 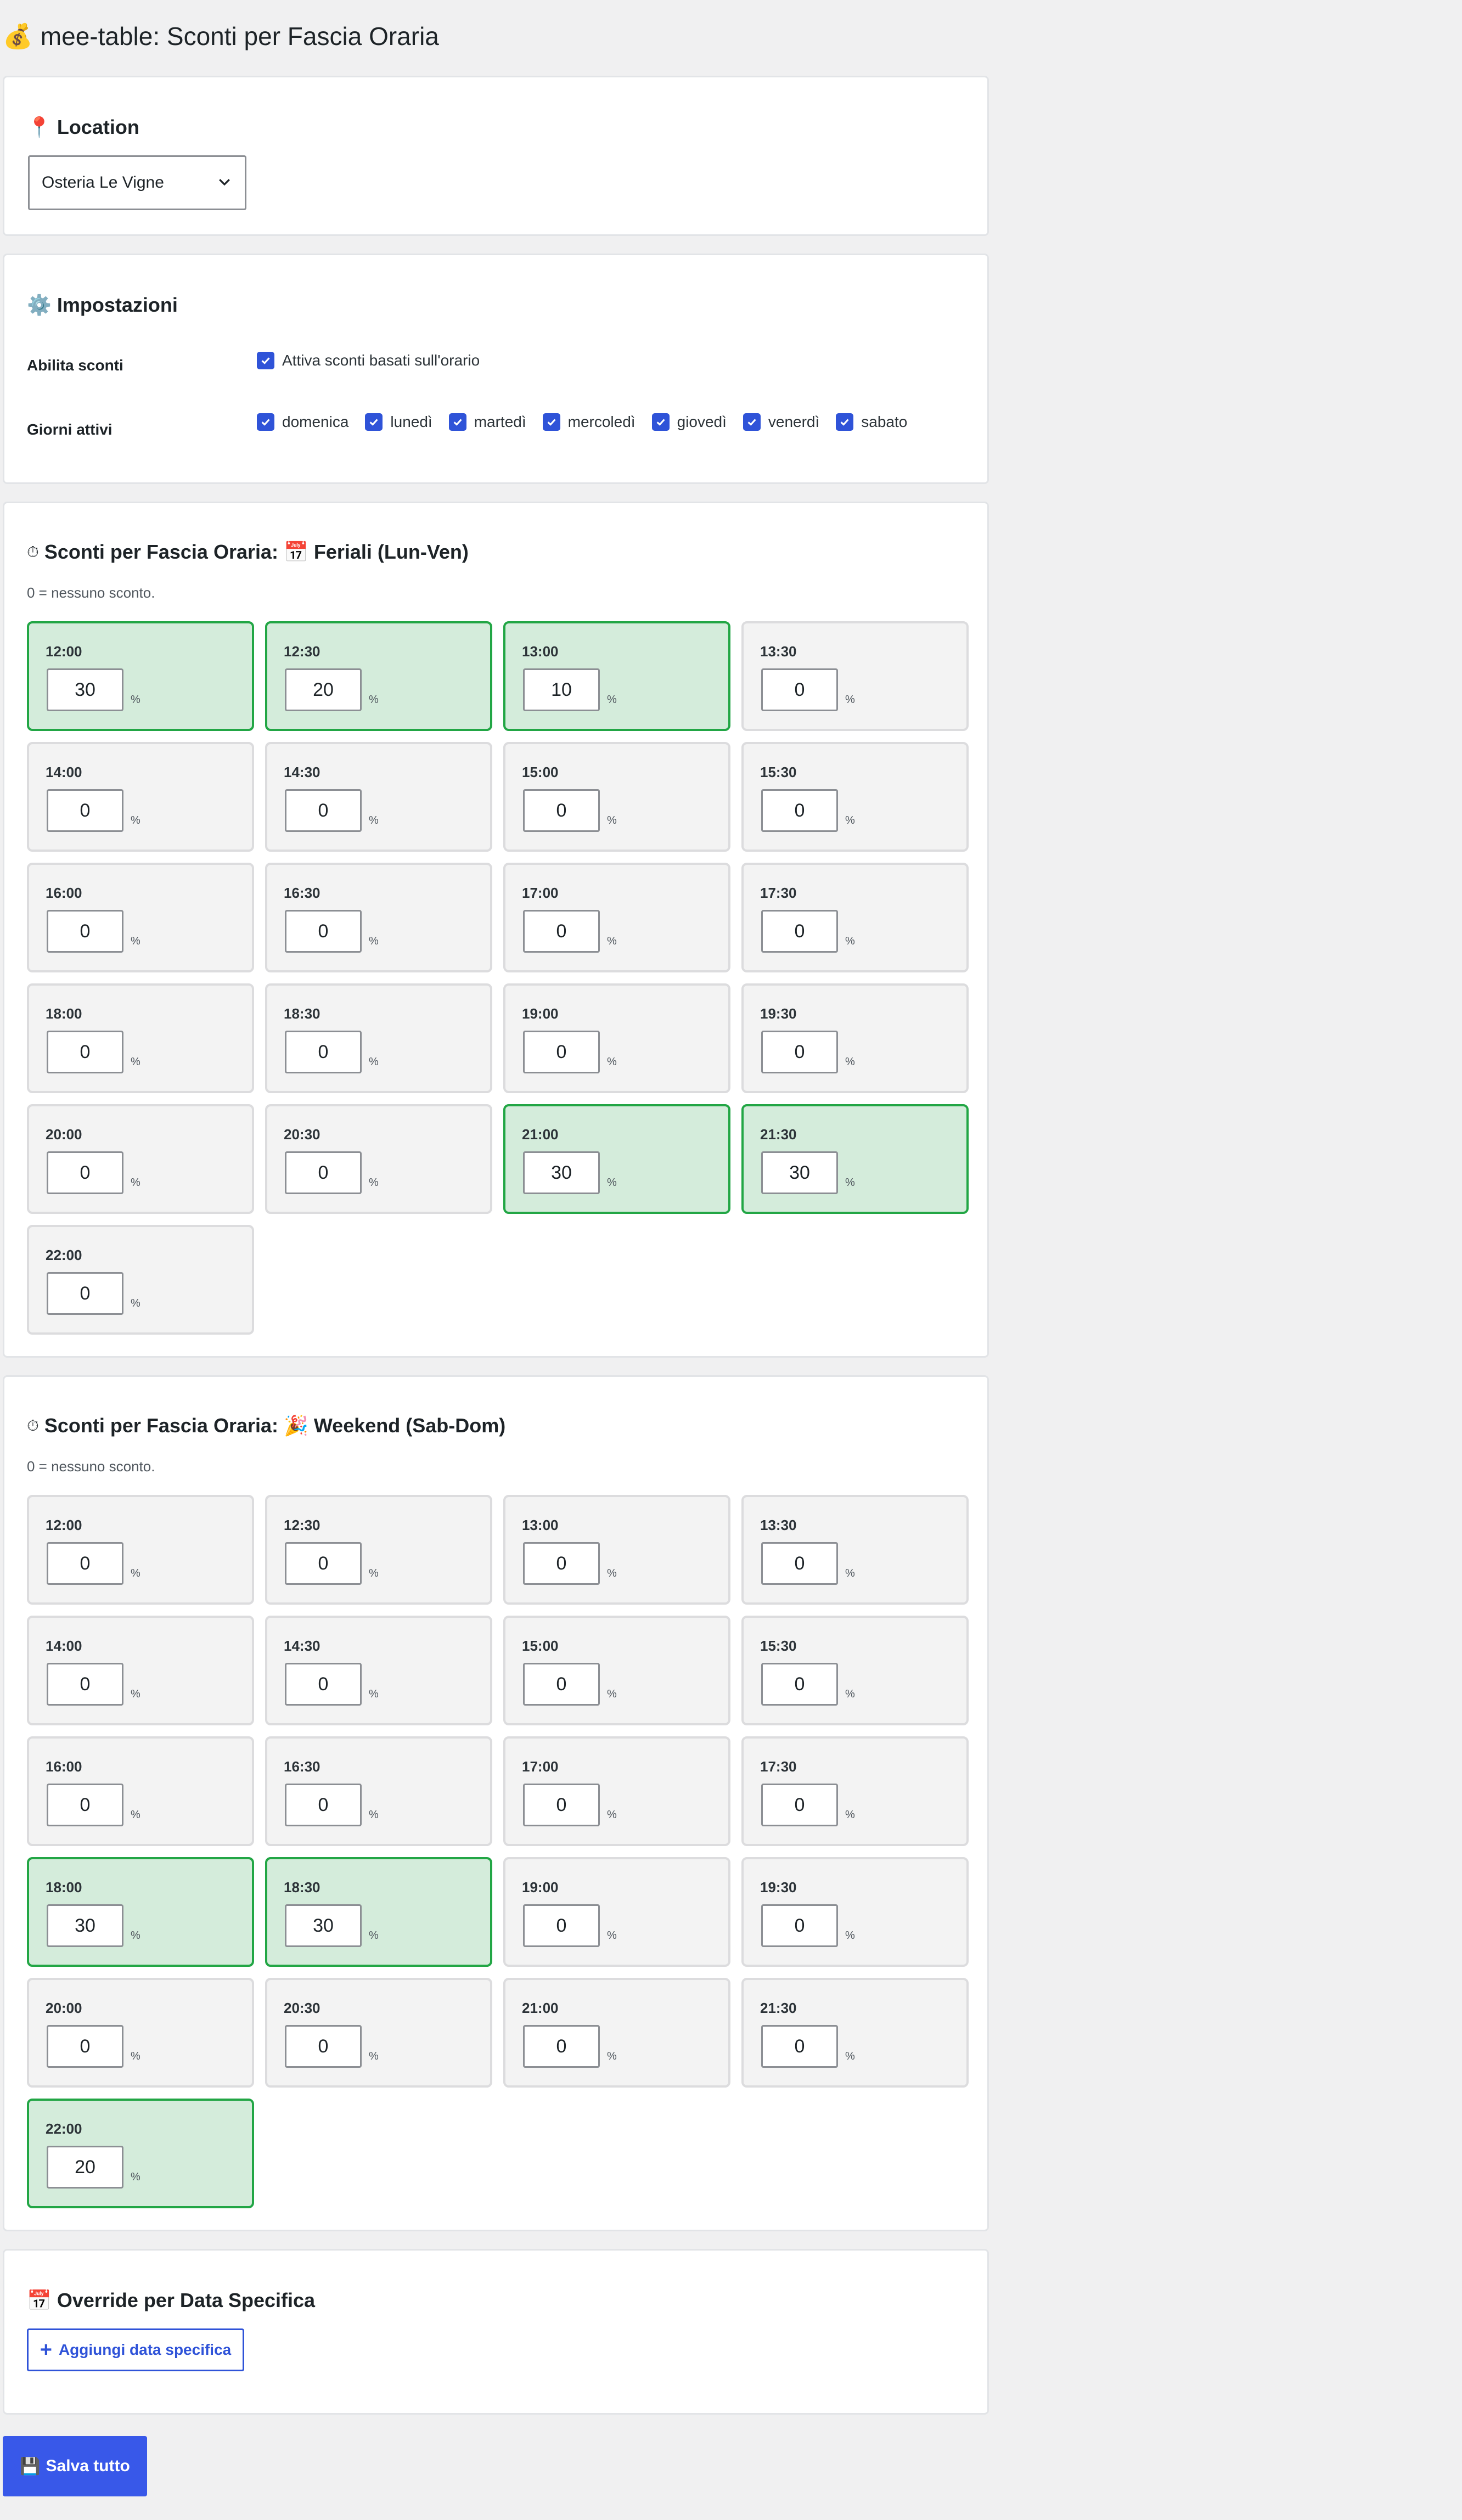 I want to click on slot-time: 16:00, so click(x=64, y=1766).